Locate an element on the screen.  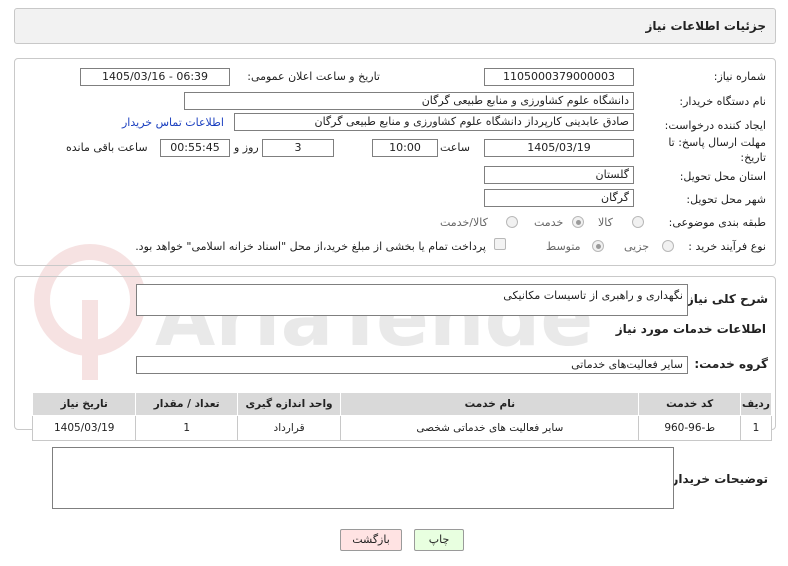
announce-datetime-field: 1405/03/16 - 06:39 is located at coordinates (155, 77).